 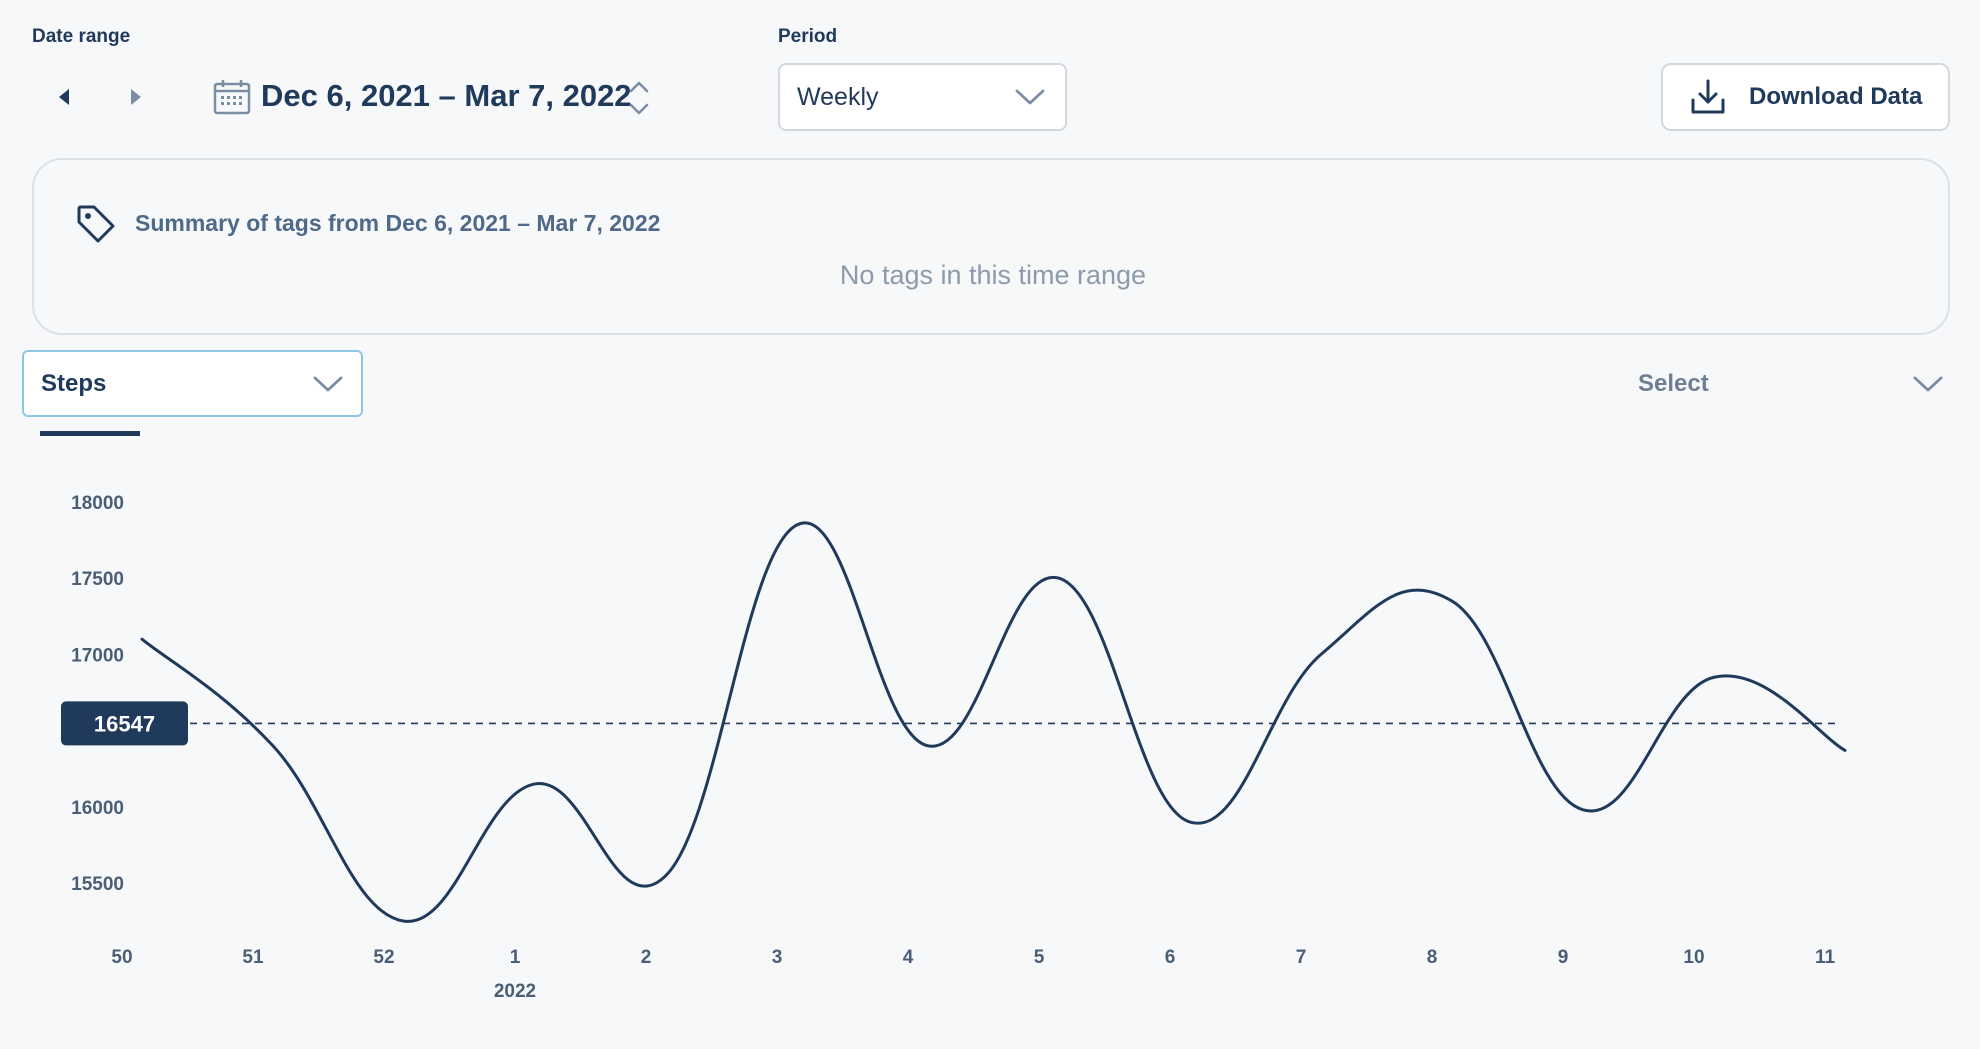 What do you see at coordinates (515, 957) in the screenshot?
I see `x-tick-label: 1` at bounding box center [515, 957].